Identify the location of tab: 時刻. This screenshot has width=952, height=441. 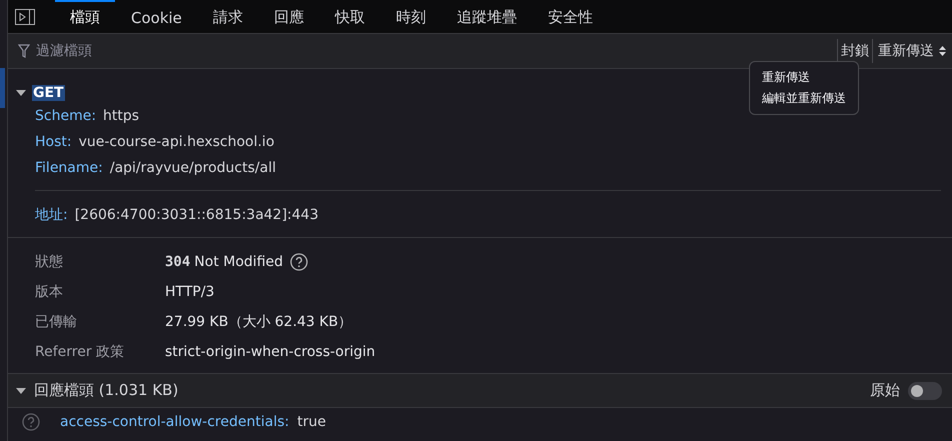
(410, 16).